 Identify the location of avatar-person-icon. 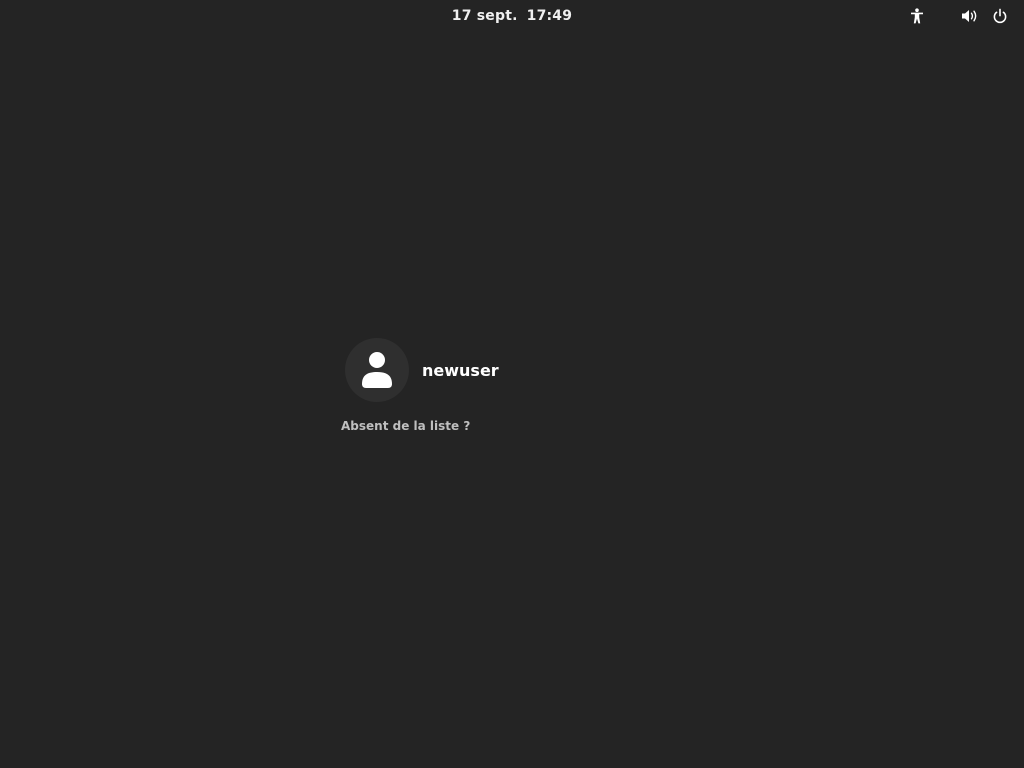
(377, 370).